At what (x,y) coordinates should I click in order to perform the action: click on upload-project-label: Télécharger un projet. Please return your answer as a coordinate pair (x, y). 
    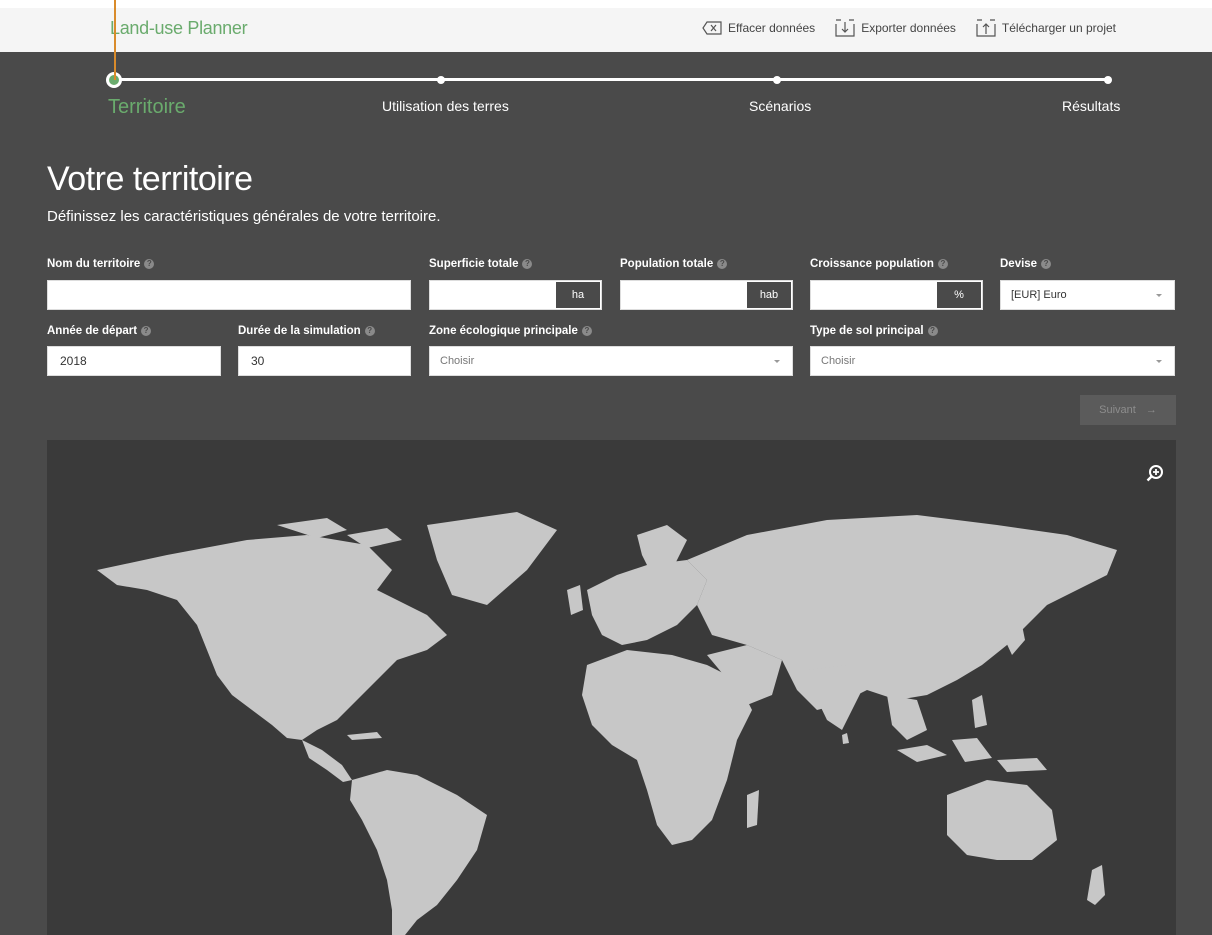
    Looking at the image, I should click on (1058, 28).